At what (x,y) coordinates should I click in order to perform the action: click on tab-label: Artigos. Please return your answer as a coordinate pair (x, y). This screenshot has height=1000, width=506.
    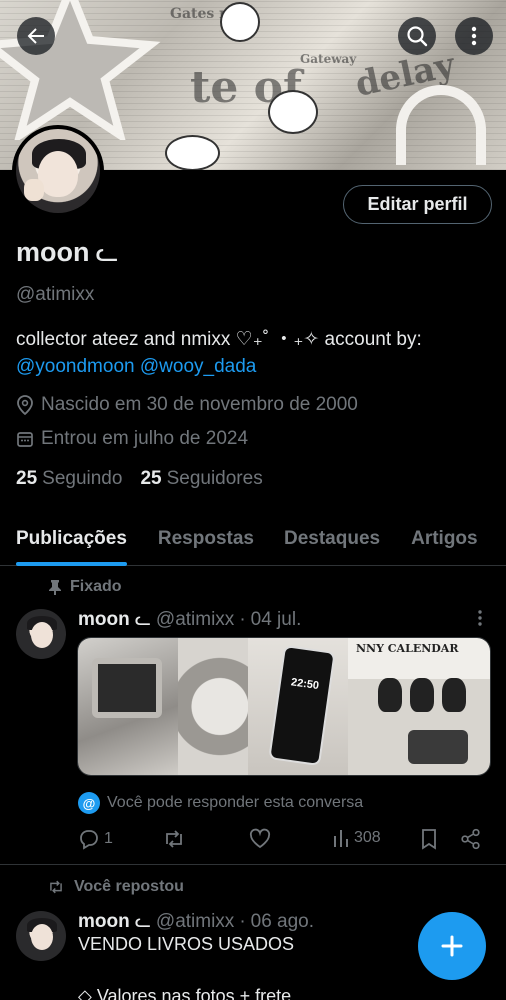
    Looking at the image, I should click on (444, 538).